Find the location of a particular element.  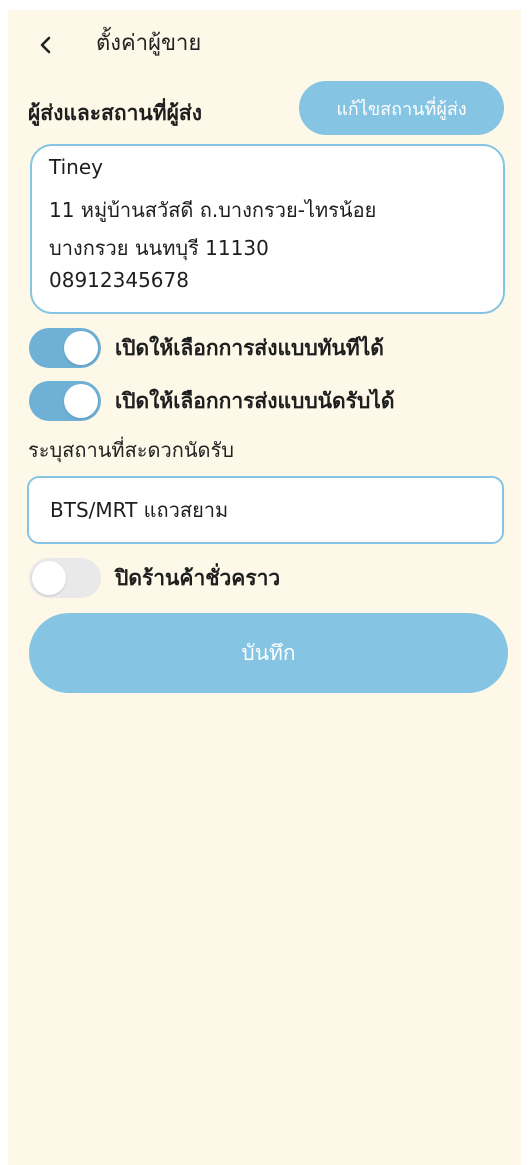

sender-phone: 08912345678 is located at coordinates (119, 280).